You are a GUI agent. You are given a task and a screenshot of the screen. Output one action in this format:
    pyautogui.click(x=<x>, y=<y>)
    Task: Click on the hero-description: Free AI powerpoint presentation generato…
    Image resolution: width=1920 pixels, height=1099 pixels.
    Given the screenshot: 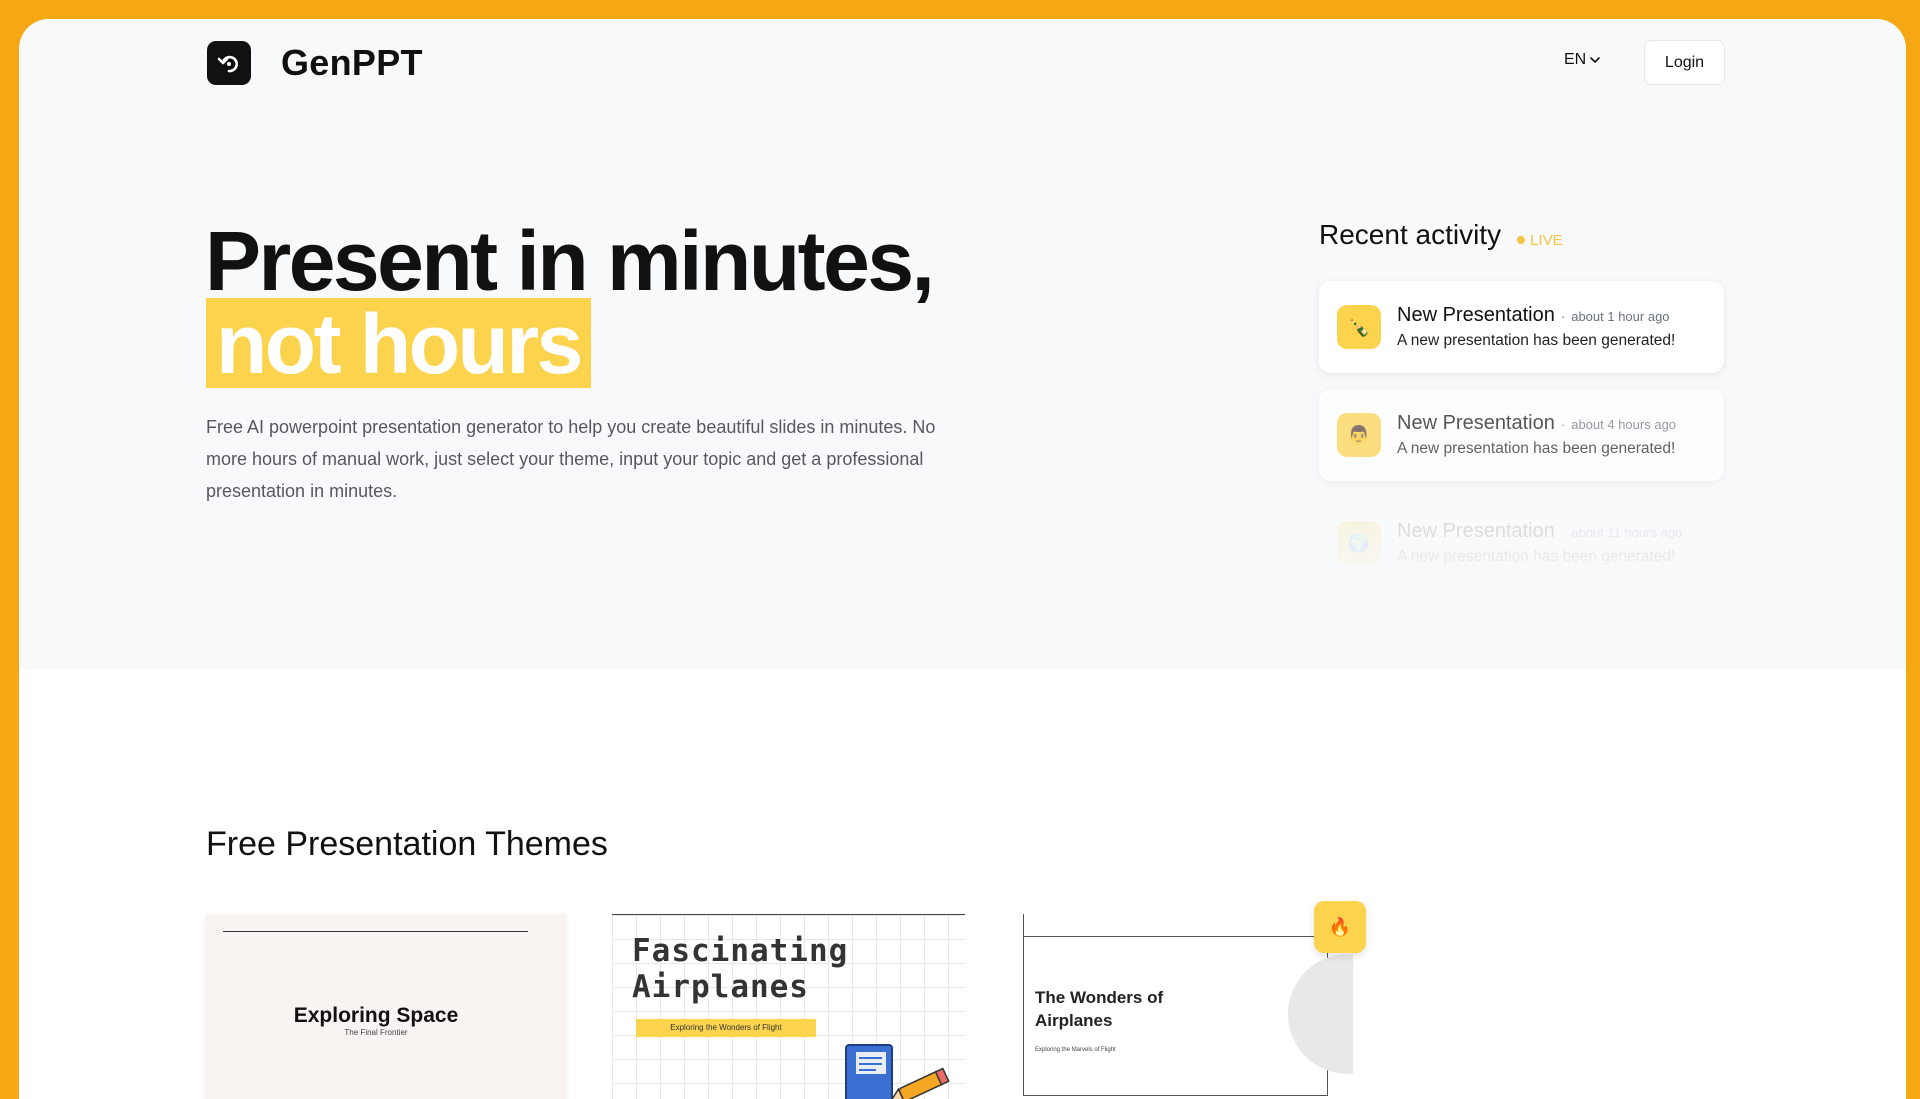 What is the action you would take?
    pyautogui.click(x=571, y=459)
    